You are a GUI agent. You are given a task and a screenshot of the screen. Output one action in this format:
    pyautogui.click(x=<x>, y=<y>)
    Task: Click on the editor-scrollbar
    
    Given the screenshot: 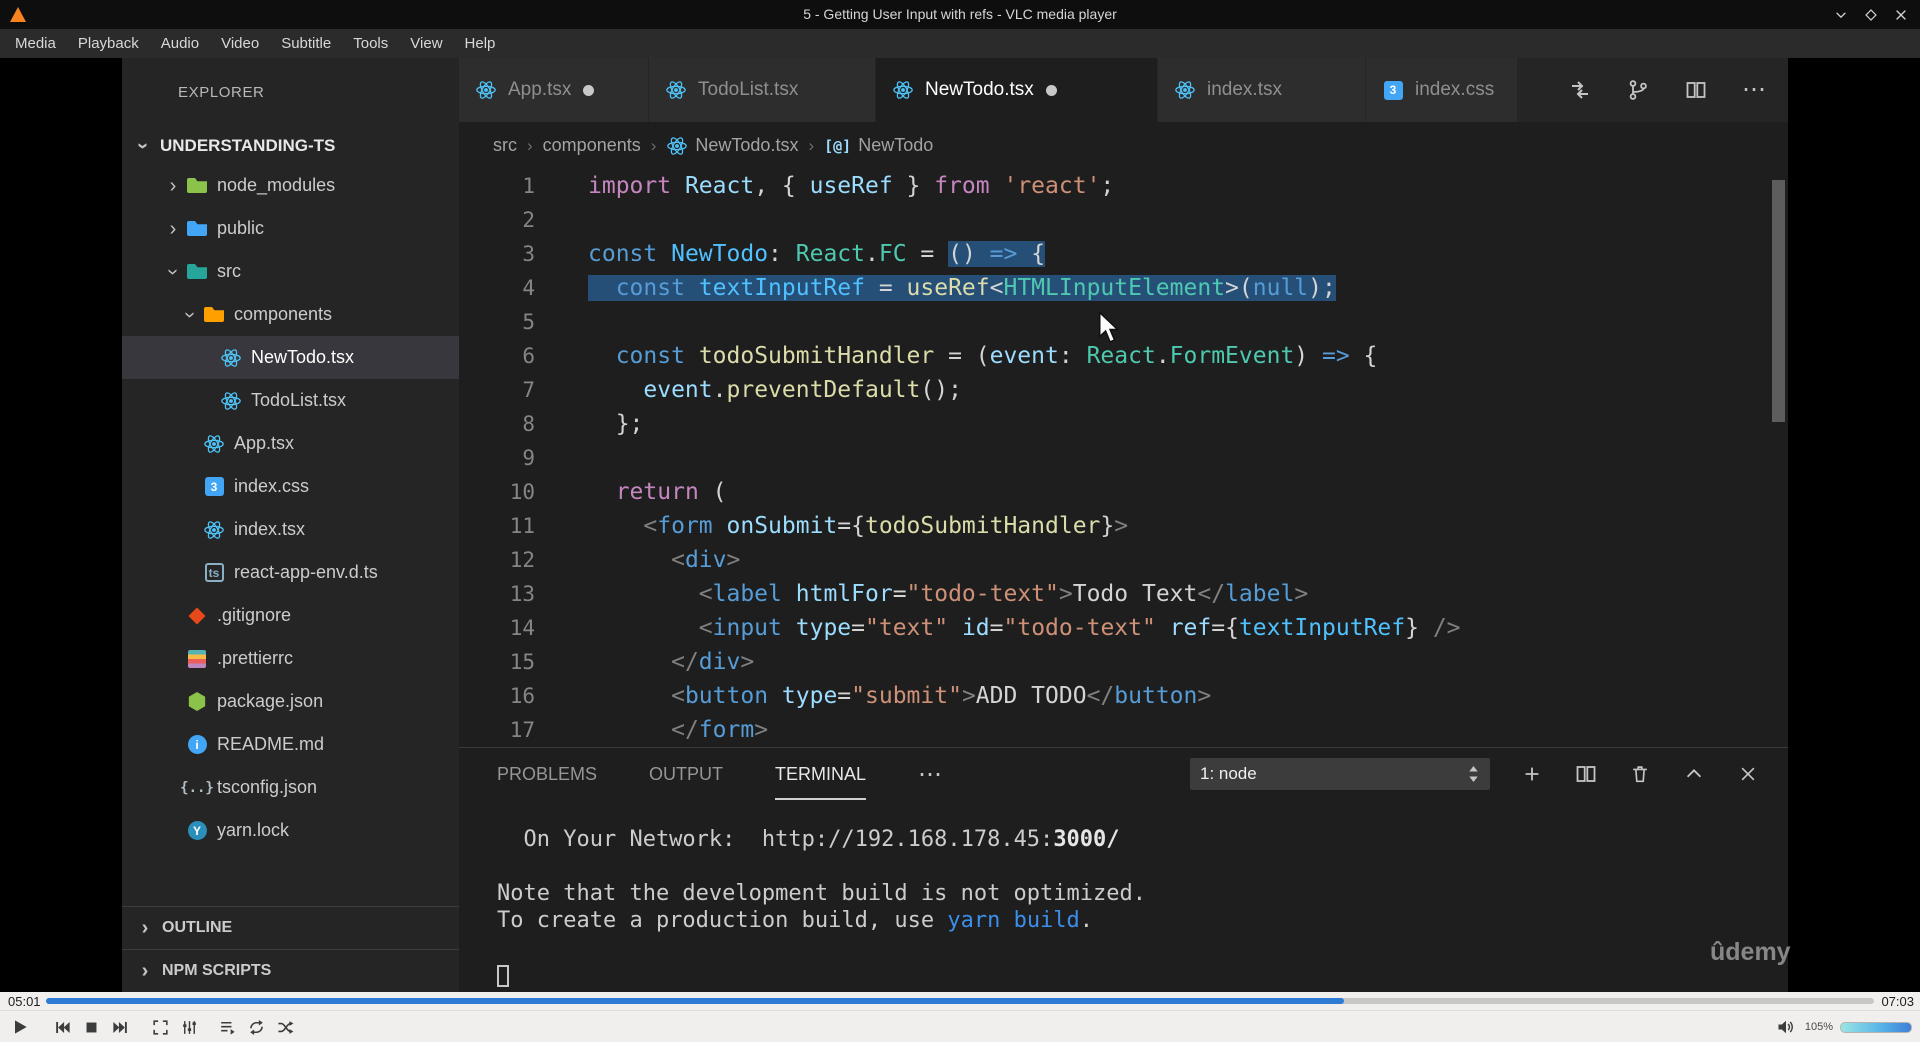 What is the action you would take?
    pyautogui.click(x=1778, y=301)
    